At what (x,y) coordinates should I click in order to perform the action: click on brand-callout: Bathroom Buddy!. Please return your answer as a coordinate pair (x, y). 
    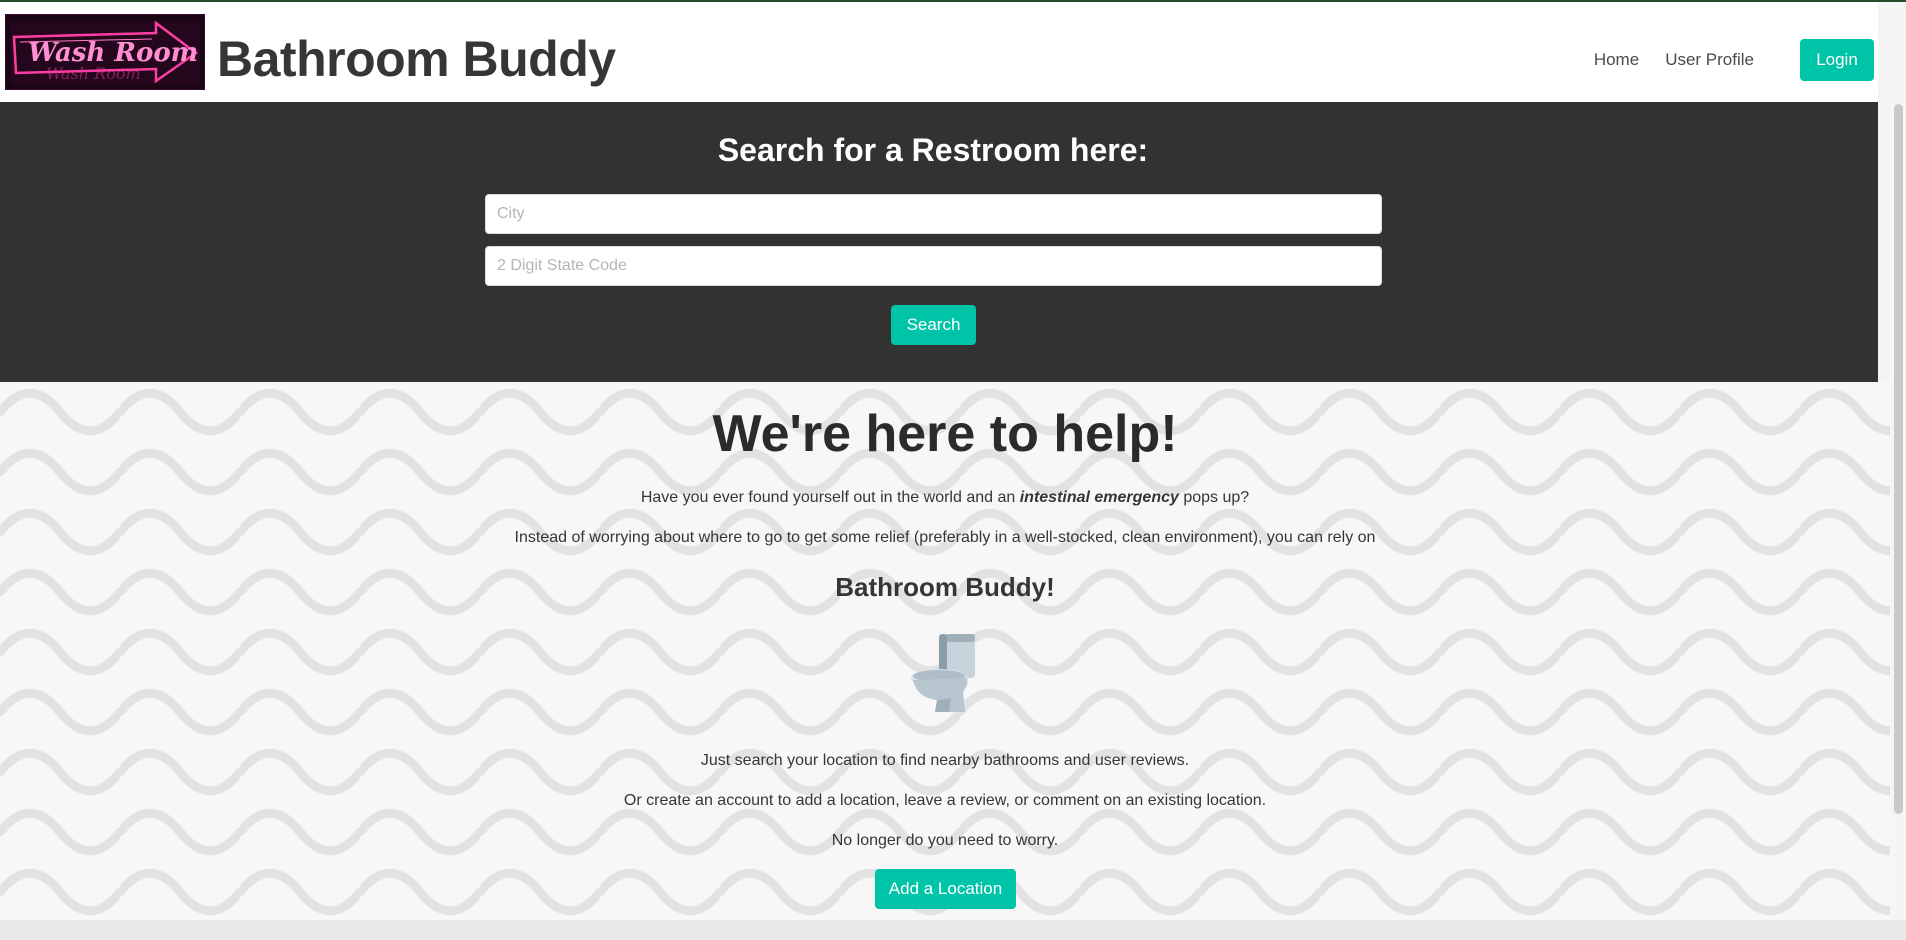
    Looking at the image, I should click on (945, 587).